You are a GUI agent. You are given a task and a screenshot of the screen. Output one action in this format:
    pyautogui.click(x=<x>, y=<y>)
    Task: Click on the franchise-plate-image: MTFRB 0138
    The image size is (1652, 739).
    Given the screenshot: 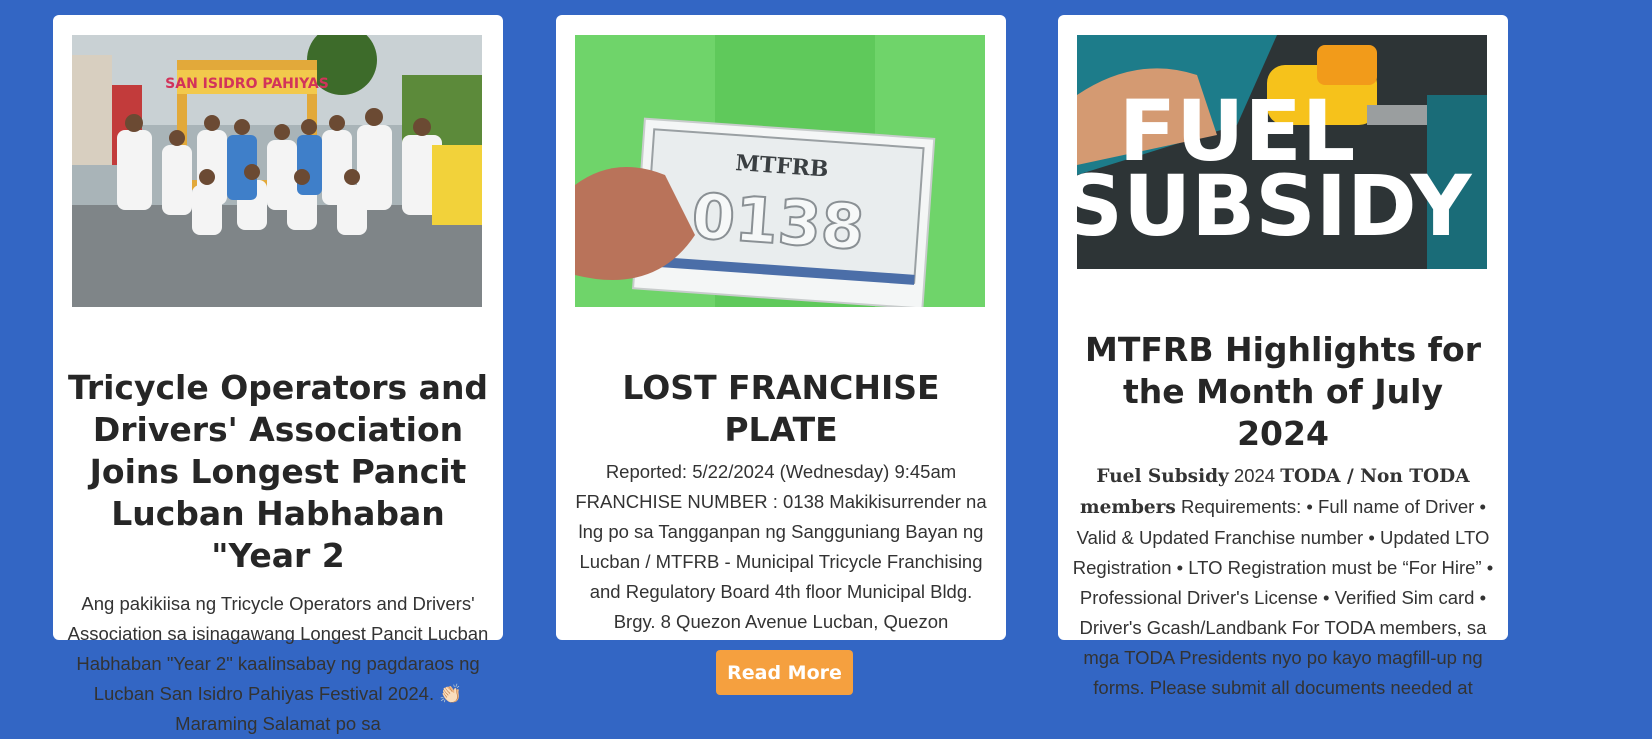 What is the action you would take?
    pyautogui.click(x=780, y=171)
    